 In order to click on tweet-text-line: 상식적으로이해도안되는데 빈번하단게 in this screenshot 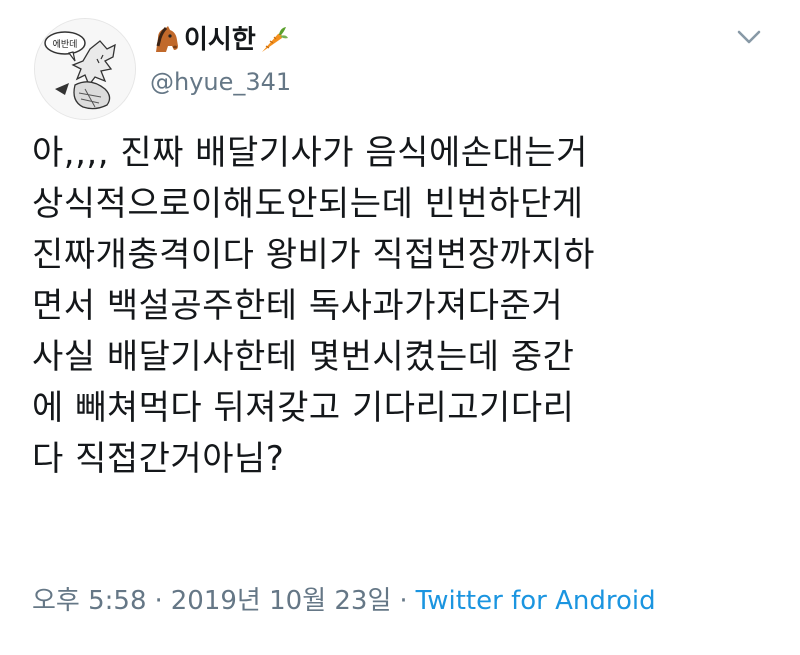, I will do `click(308, 204)`.